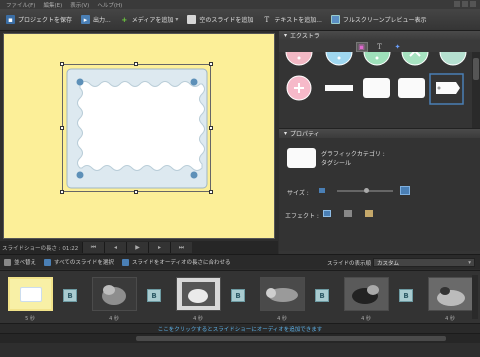 This screenshot has width=480, height=357. What do you see at coordinates (7, 262) in the screenshot?
I see `shuffle-icon` at bounding box center [7, 262].